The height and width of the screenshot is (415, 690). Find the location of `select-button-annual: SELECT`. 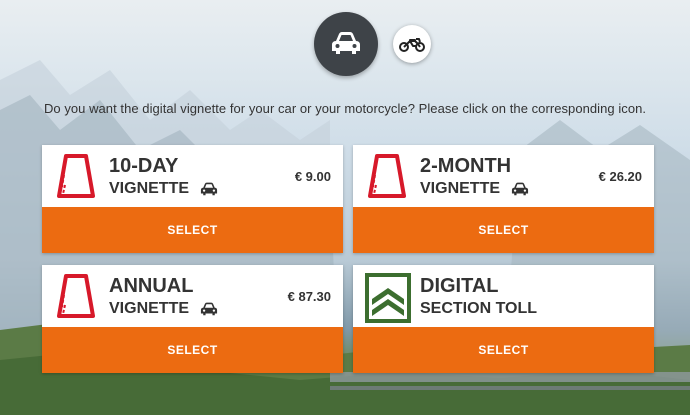

select-button-annual: SELECT is located at coordinates (192, 350).